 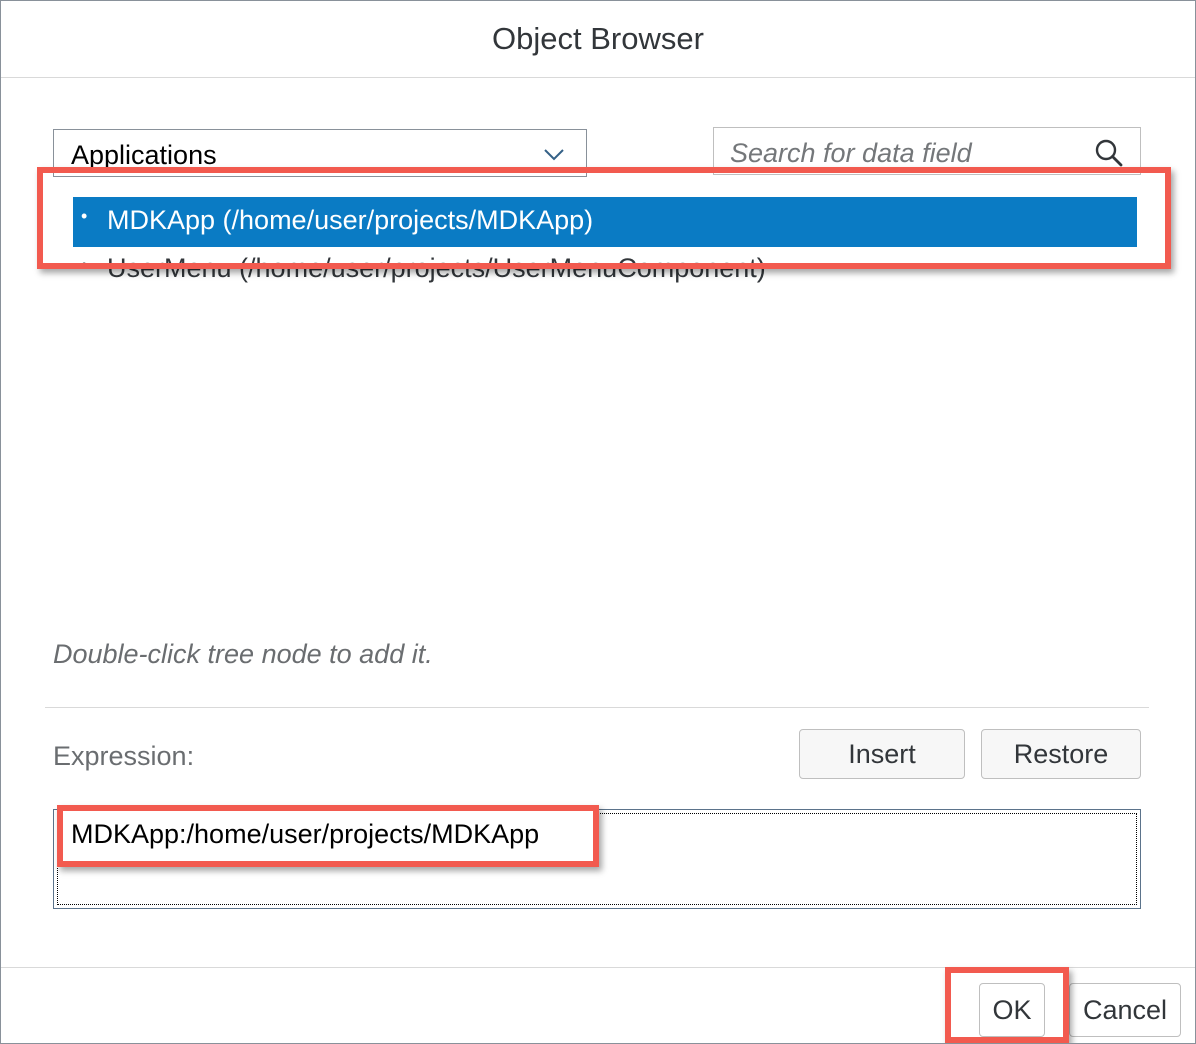 I want to click on search-icon, so click(x=1109, y=153).